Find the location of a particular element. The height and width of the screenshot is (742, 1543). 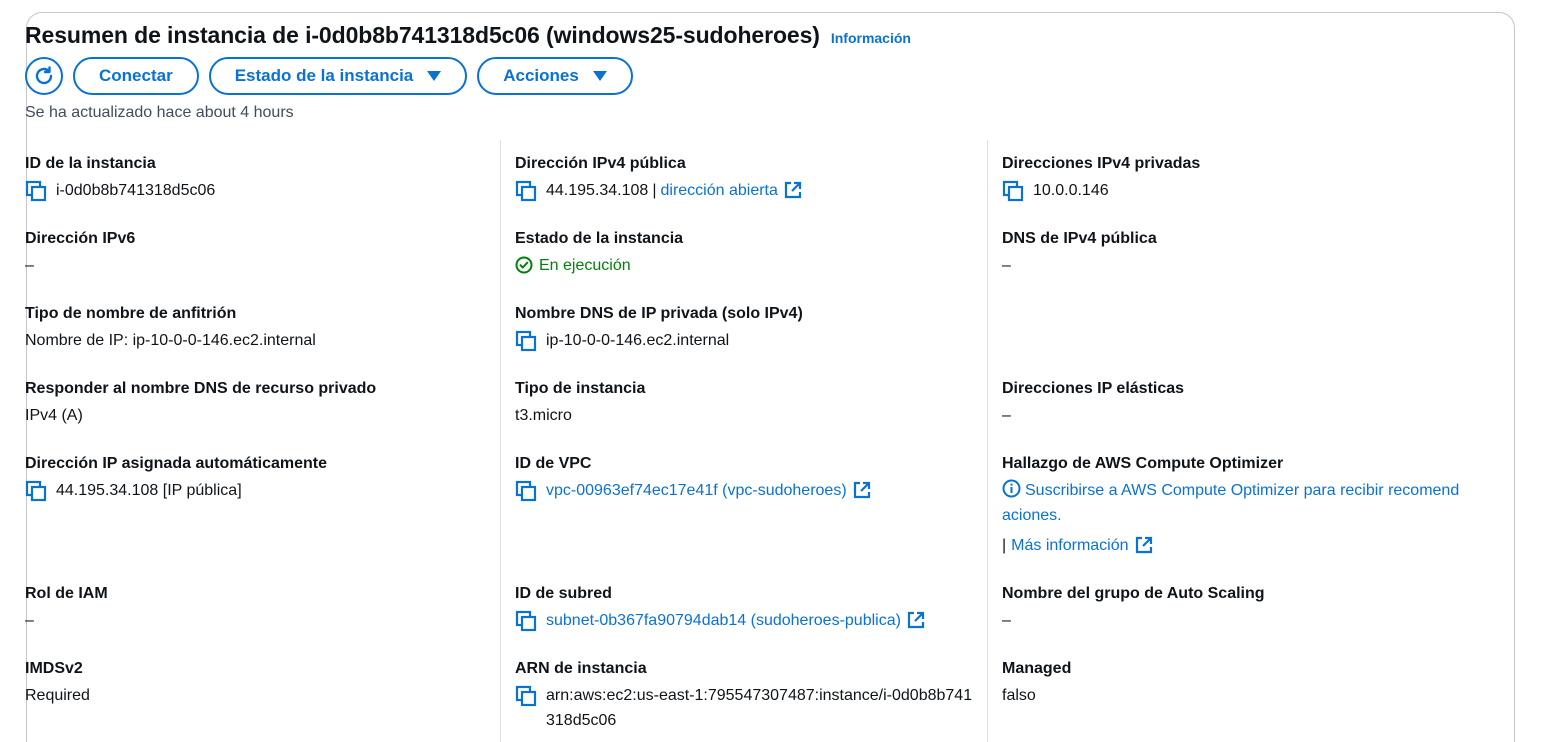

auto-ip-value: 44.195.34.108 [IP pública] is located at coordinates (149, 490).